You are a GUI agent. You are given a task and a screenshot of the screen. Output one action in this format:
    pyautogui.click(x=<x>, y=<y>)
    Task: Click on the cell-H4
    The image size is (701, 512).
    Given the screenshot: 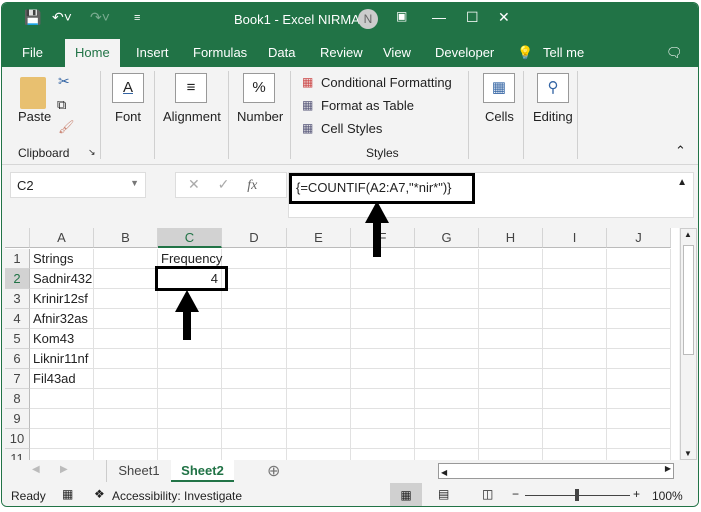 What is the action you would take?
    pyautogui.click(x=511, y=319)
    